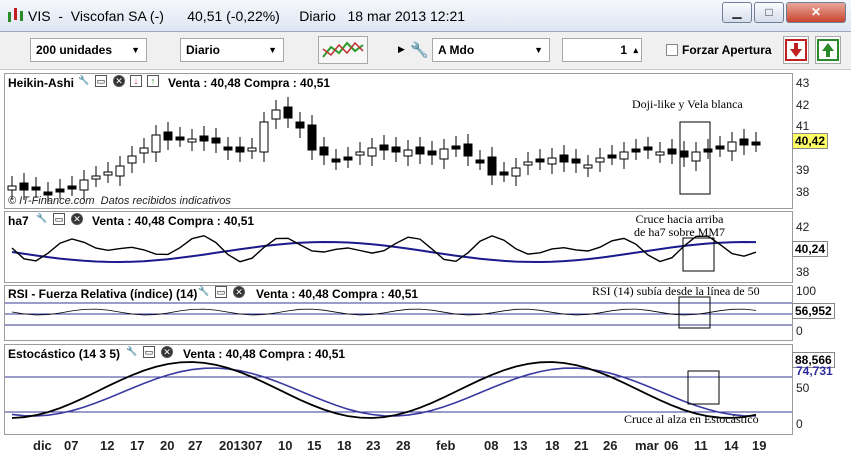 This screenshot has height=458, width=851. What do you see at coordinates (167, 445) in the screenshot?
I see `time-axis-label: 20` at bounding box center [167, 445].